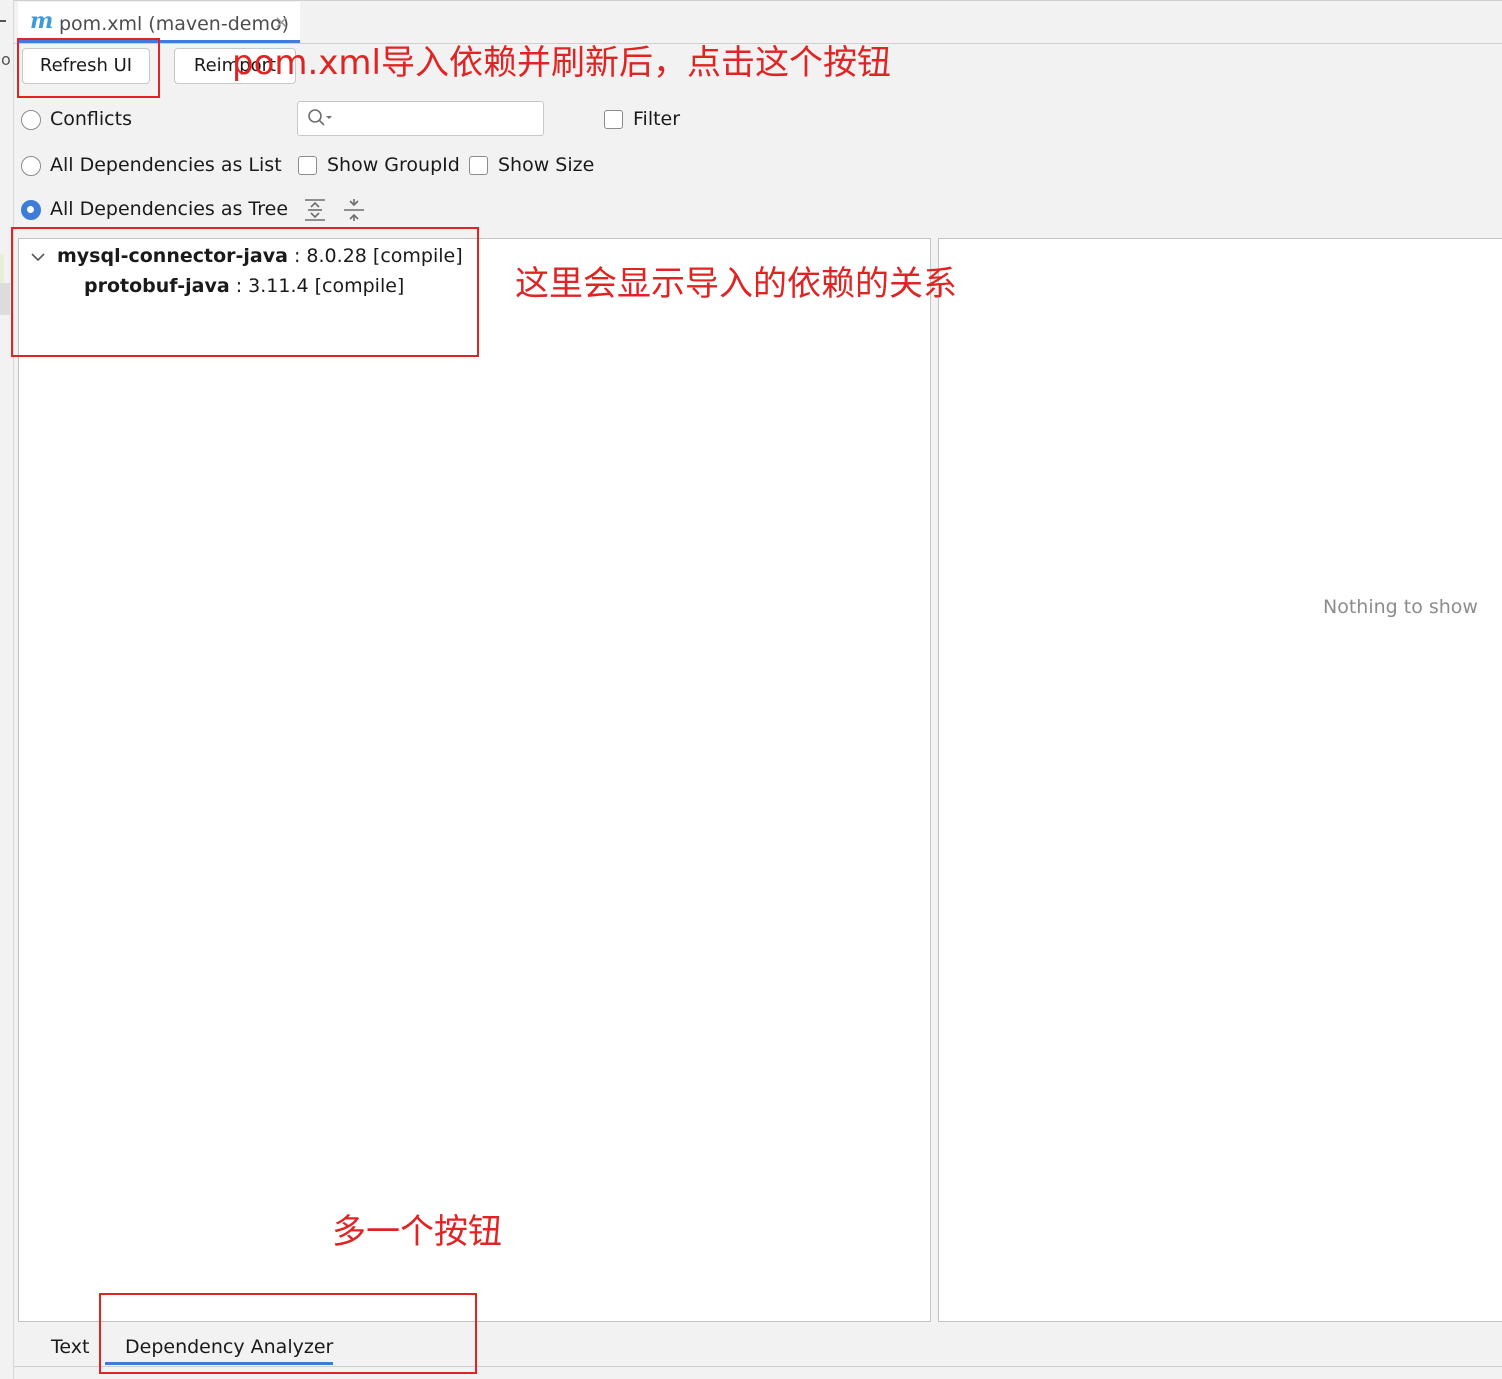 This screenshot has height=1379, width=1502. I want to click on all-dependencies-list-label: All Dependencies as List, so click(166, 165).